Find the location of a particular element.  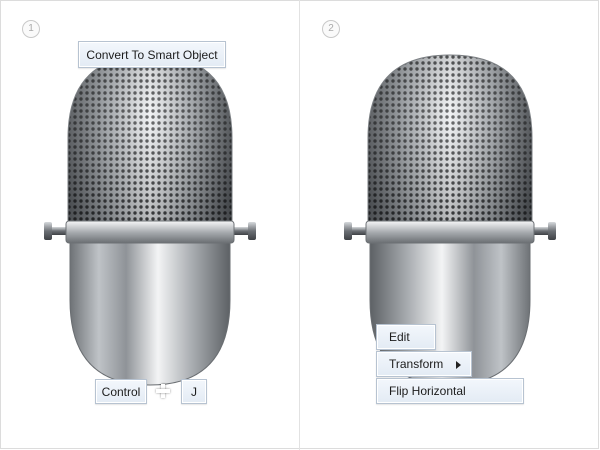

menu-item-transform: Transform is located at coordinates (424, 364).